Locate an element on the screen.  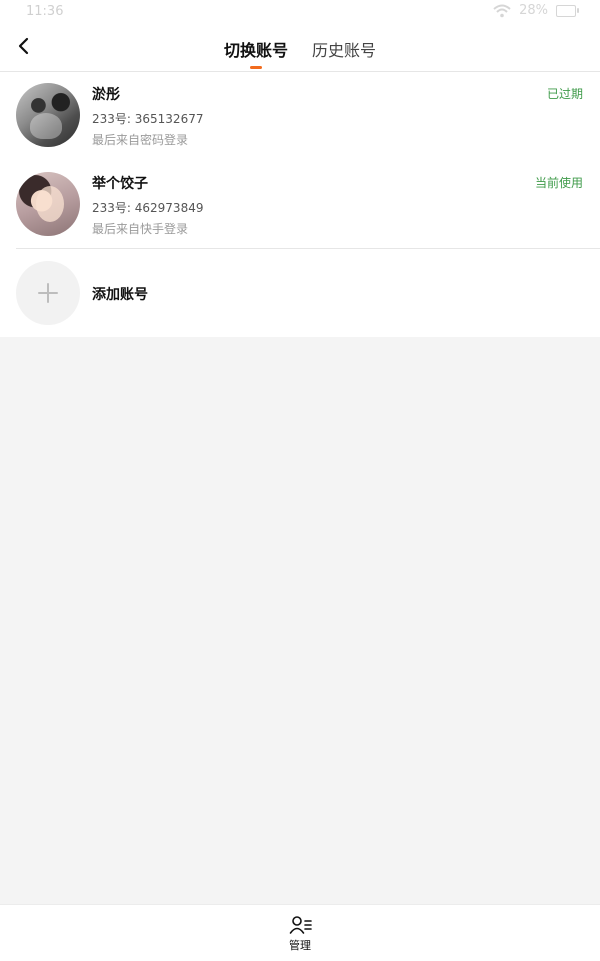
status-indicators: 28% is located at coordinates (536, 10).